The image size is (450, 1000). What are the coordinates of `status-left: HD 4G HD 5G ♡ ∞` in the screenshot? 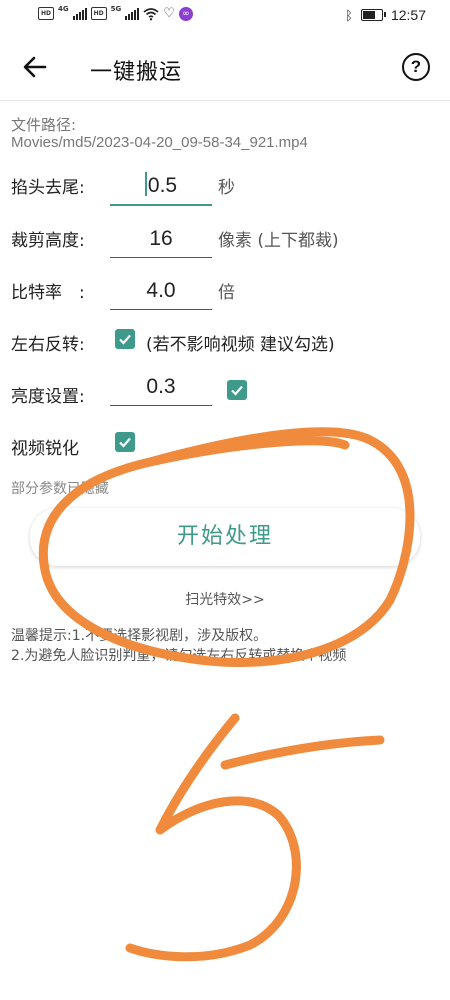 It's located at (115, 12).